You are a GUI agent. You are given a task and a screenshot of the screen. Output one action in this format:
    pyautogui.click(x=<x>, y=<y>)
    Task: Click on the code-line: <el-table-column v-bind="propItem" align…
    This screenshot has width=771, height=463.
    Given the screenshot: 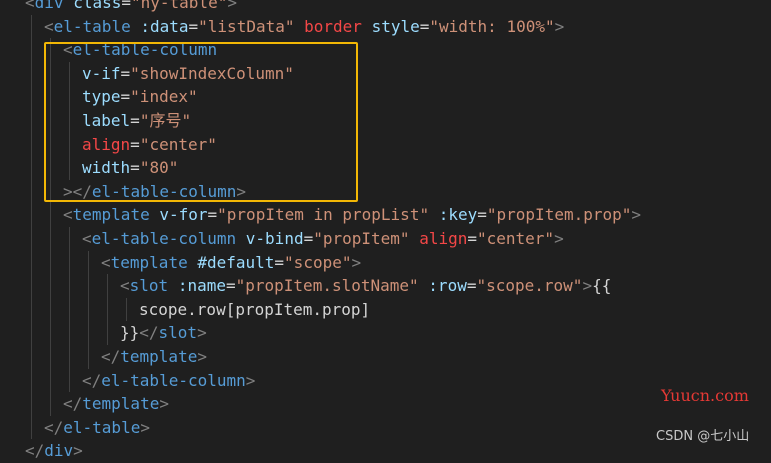 What is the action you would take?
    pyautogui.click(x=323, y=239)
    